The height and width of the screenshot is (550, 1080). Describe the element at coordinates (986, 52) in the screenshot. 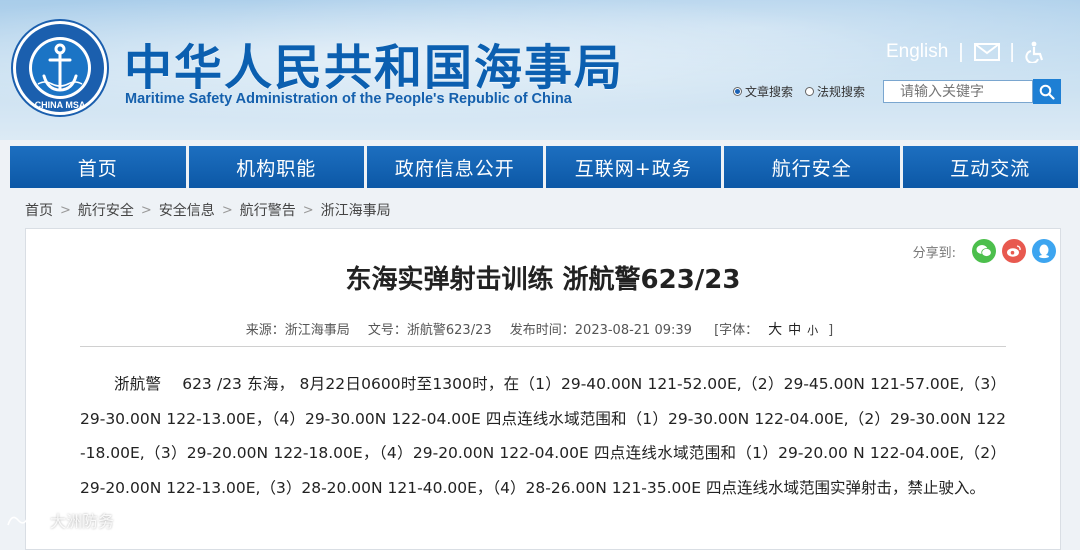

I see `mail-icon` at that location.